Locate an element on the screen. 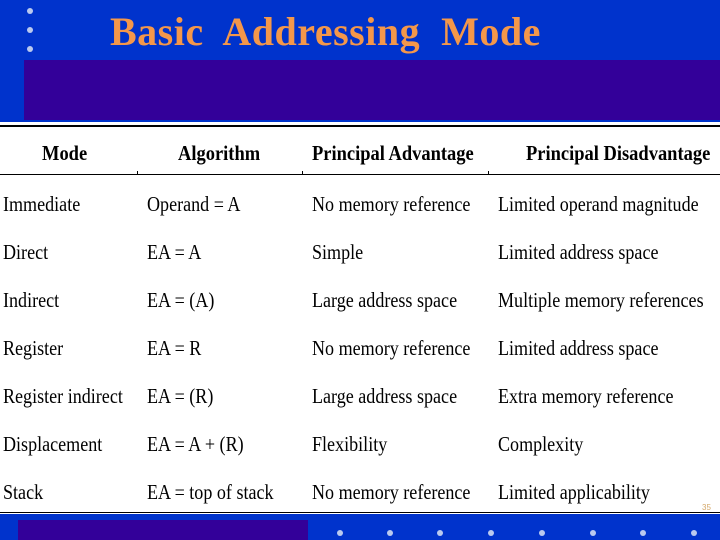 This screenshot has width=720, height=540. table-bottom-rule is located at coordinates (360, 512).